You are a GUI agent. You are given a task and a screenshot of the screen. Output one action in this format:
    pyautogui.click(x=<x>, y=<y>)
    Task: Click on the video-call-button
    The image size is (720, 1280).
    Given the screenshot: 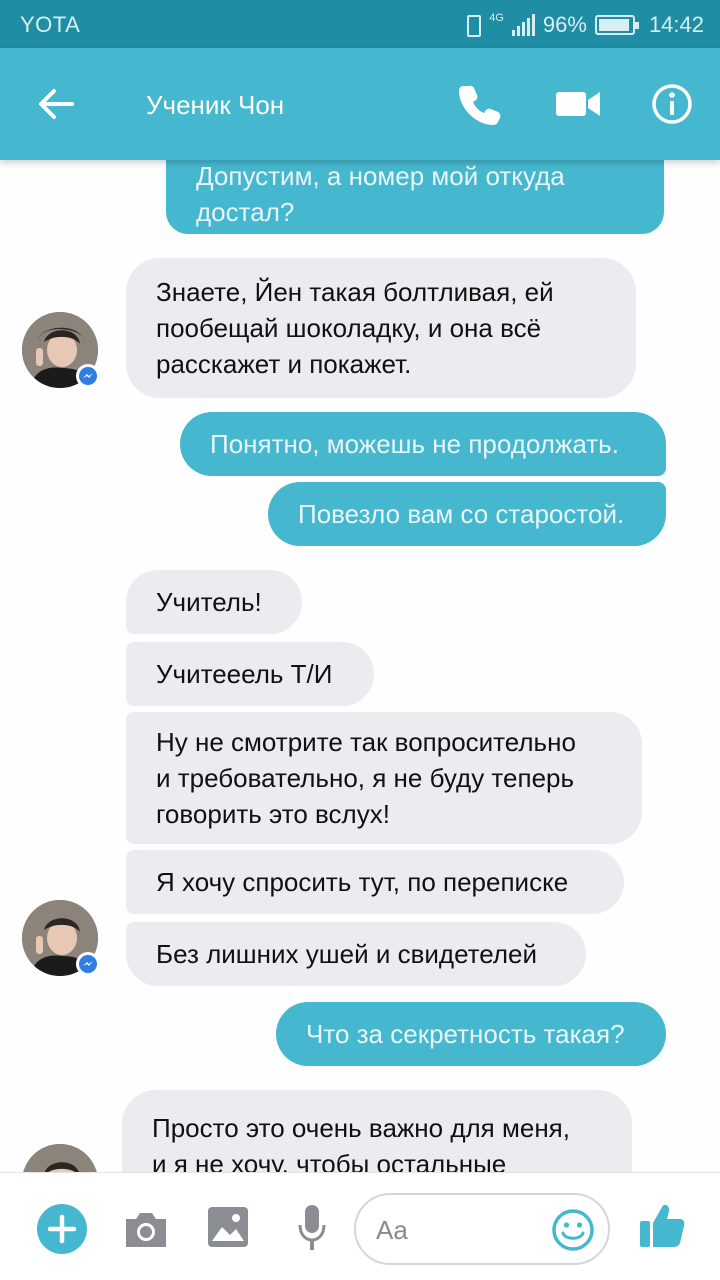 What is the action you would take?
    pyautogui.click(x=578, y=104)
    